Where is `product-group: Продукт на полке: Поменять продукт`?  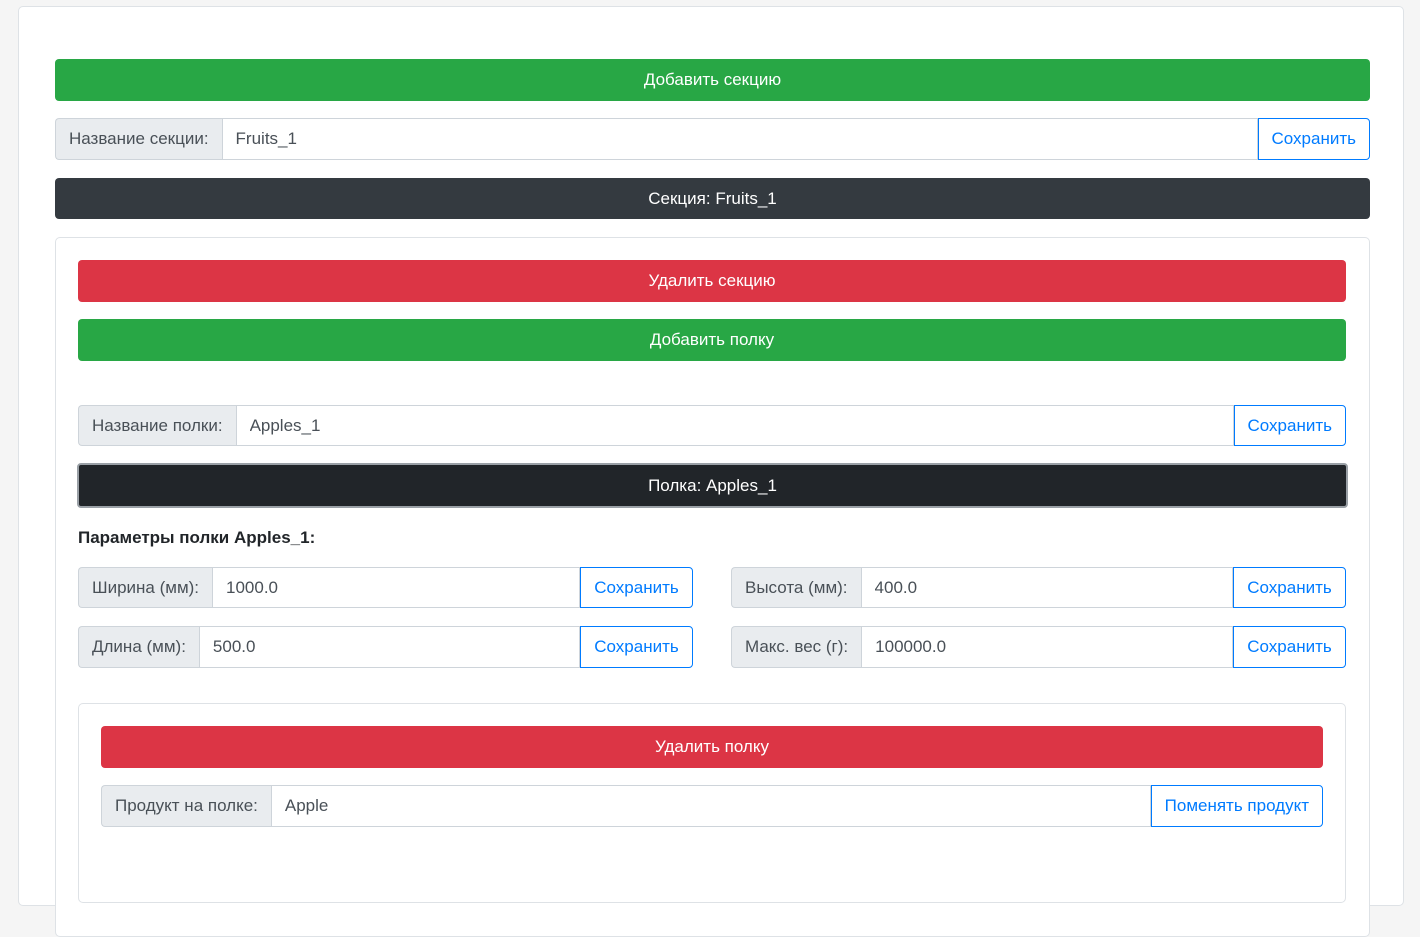 product-group: Продукт на полке: Поменять продукт is located at coordinates (712, 806).